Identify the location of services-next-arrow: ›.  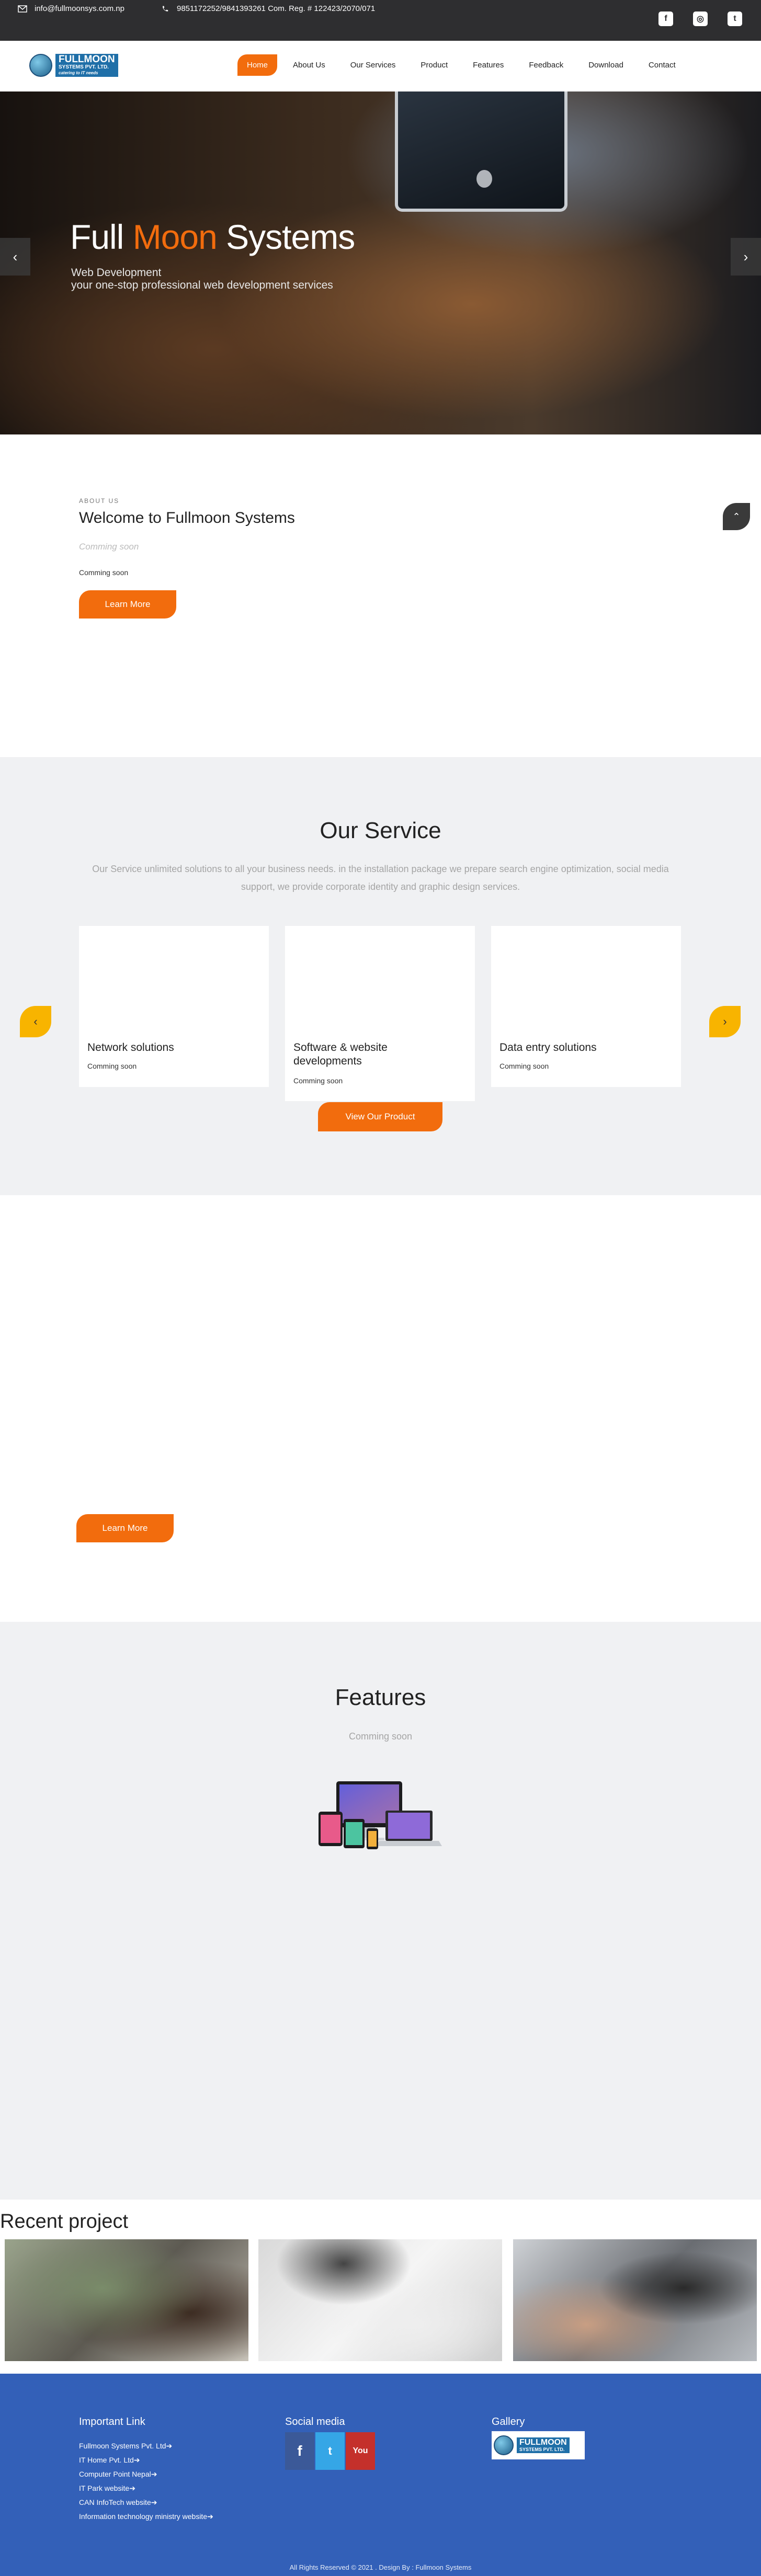
(725, 1021).